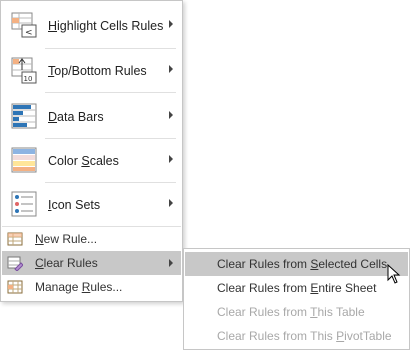  I want to click on menu-item-color-scales: Color Scales, so click(91, 161).